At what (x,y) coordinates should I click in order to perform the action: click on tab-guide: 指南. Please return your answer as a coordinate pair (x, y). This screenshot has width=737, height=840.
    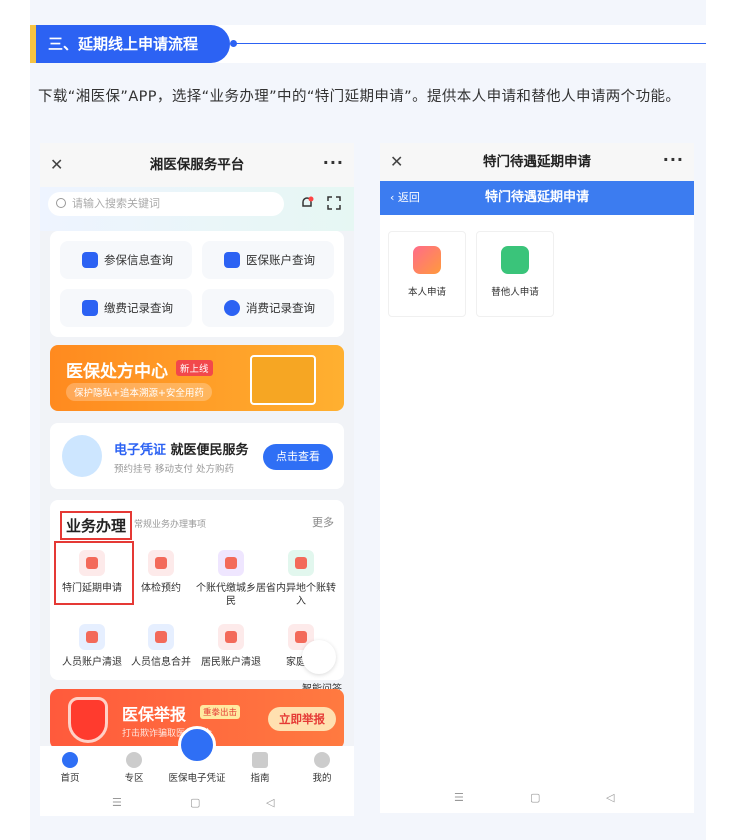
    Looking at the image, I should click on (260, 777).